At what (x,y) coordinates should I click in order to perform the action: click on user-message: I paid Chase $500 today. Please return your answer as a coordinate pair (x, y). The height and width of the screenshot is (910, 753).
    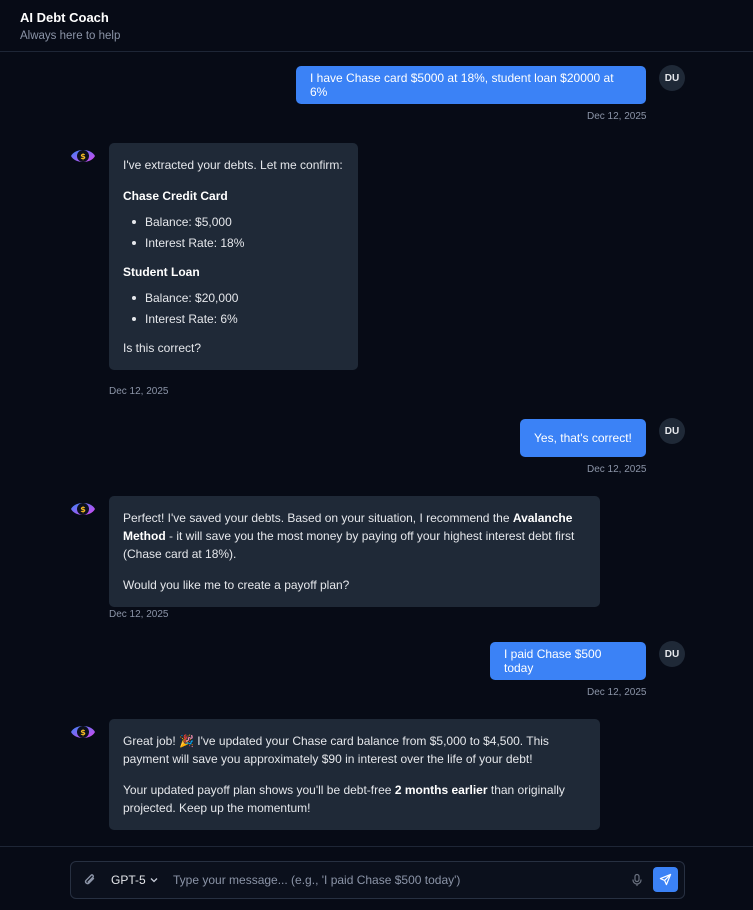
    Looking at the image, I should click on (568, 661).